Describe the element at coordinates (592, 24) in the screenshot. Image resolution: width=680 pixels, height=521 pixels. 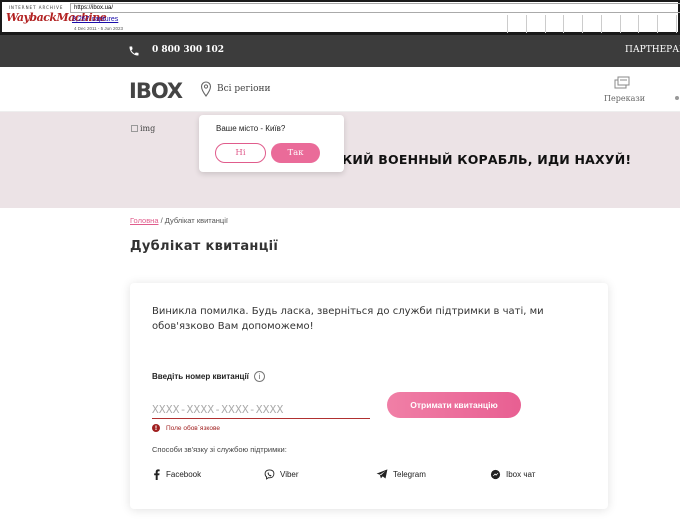
I see `wayback-sparkline` at that location.